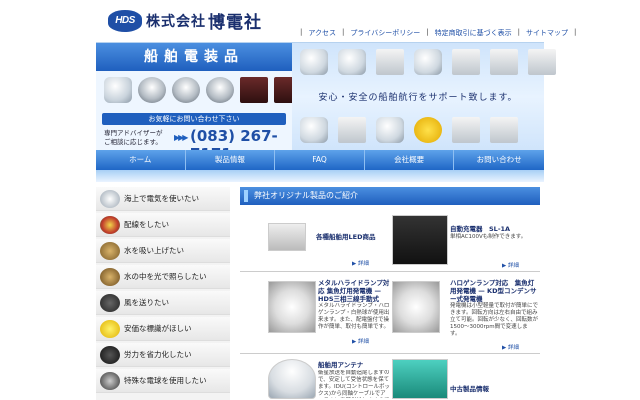  What do you see at coordinates (410, 160) in the screenshot?
I see `nav-company: 会社概要` at bounding box center [410, 160].